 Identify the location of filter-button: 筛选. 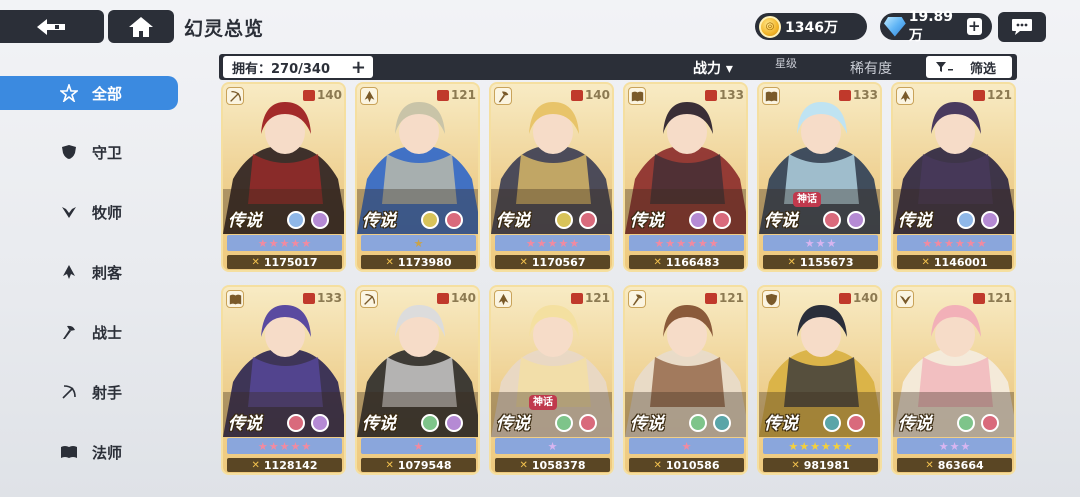
(969, 67).